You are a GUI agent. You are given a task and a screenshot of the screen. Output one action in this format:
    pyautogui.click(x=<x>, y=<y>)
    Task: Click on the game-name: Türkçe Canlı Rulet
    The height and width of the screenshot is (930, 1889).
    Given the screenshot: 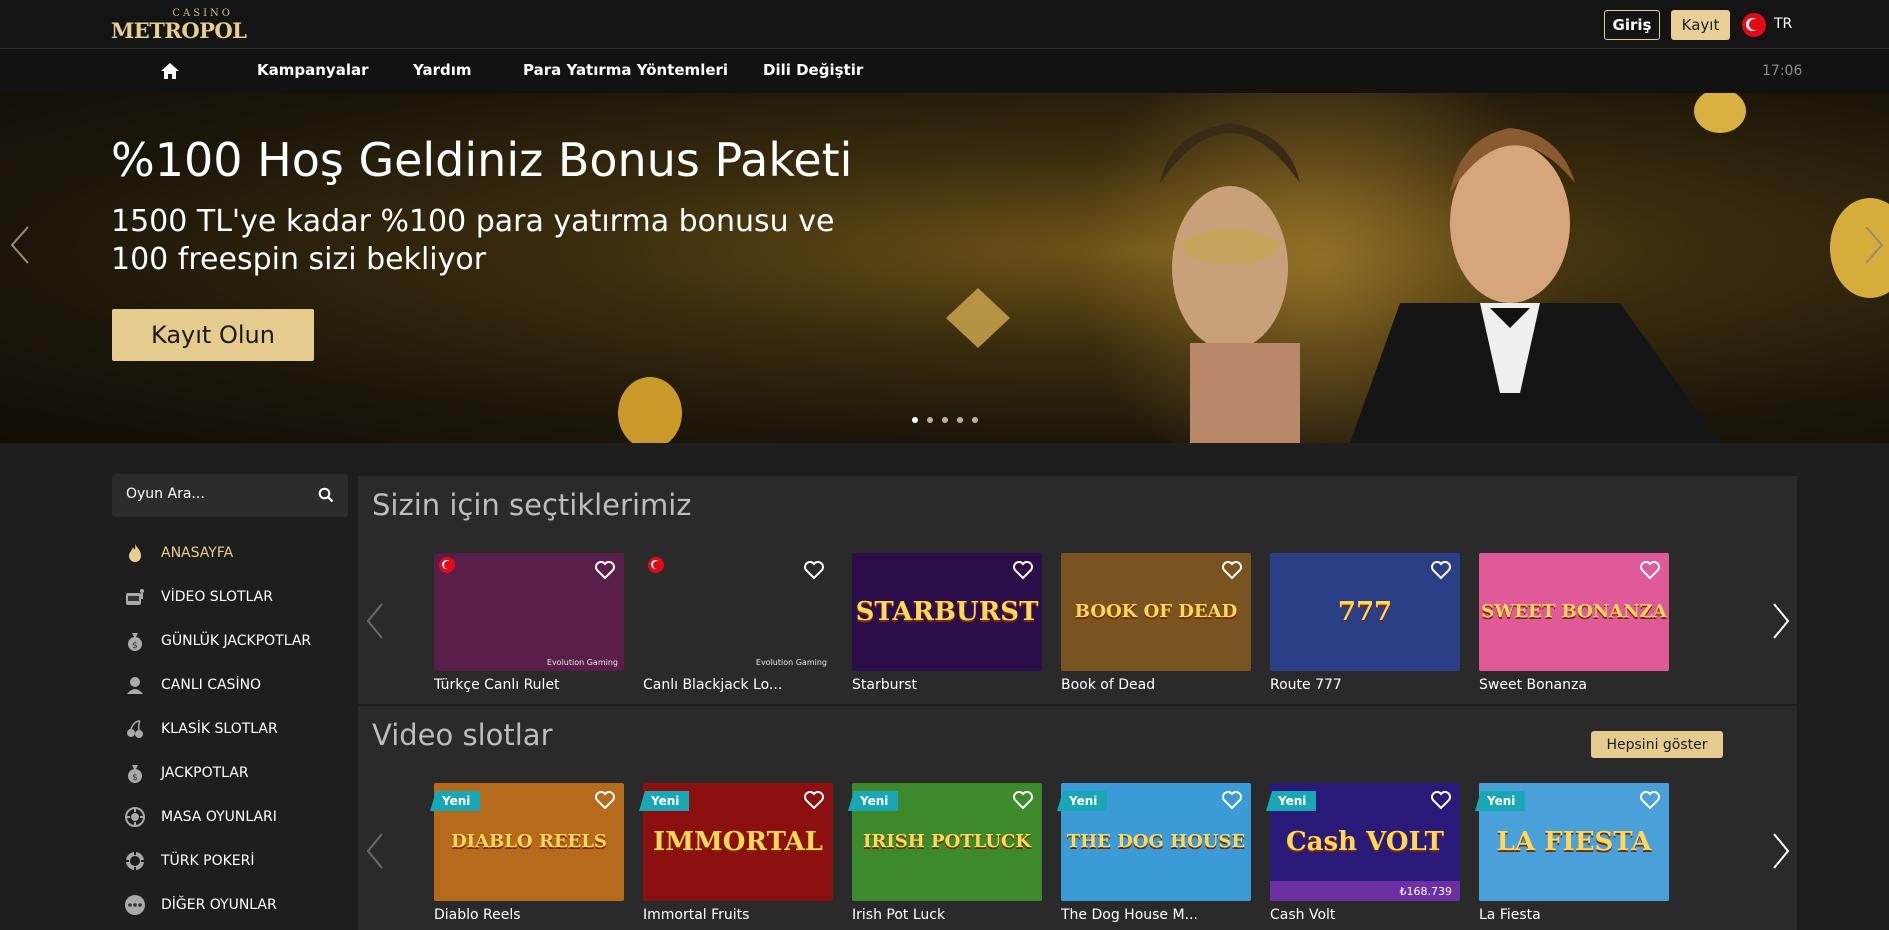 What is the action you would take?
    pyautogui.click(x=529, y=685)
    